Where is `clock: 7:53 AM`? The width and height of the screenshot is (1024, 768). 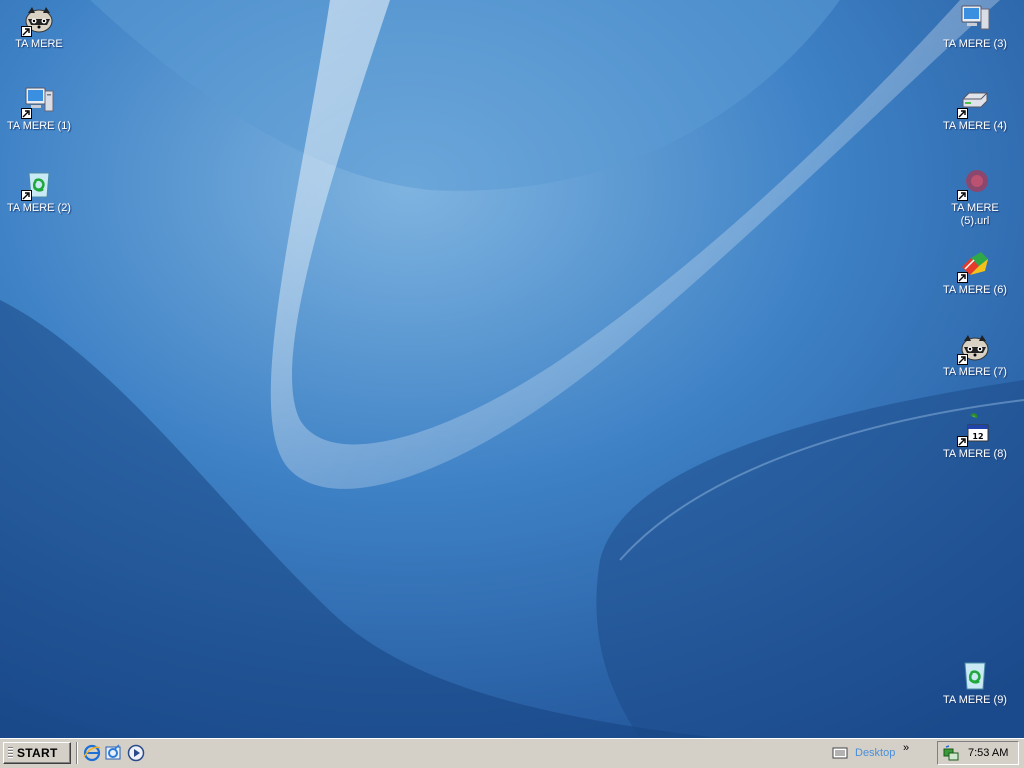
clock: 7:53 AM is located at coordinates (988, 753).